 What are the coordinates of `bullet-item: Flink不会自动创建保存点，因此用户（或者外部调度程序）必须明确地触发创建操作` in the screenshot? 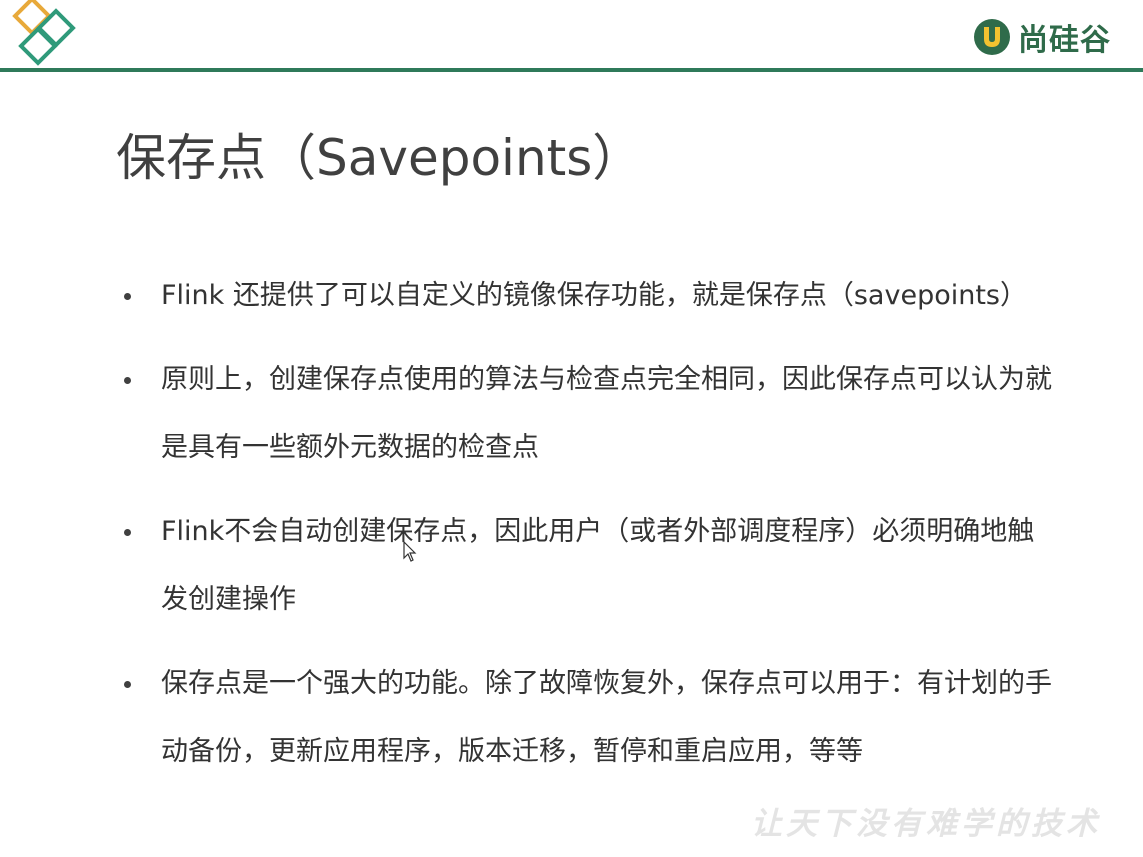 It's located at (588, 566).